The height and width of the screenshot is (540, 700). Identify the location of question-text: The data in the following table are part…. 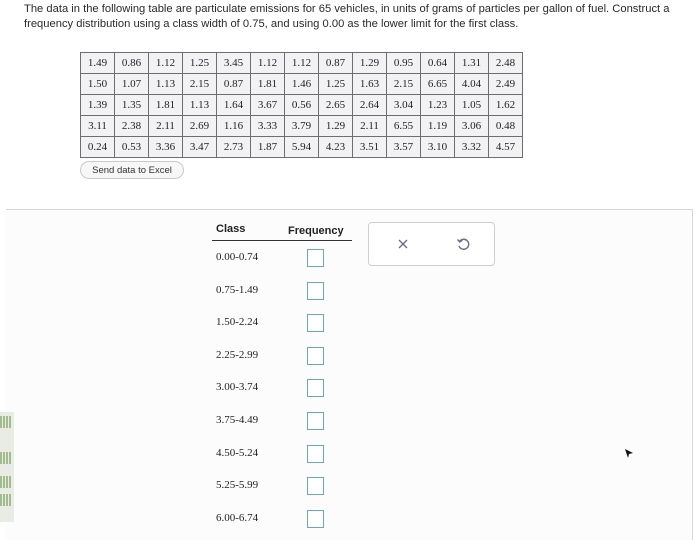
(347, 16).